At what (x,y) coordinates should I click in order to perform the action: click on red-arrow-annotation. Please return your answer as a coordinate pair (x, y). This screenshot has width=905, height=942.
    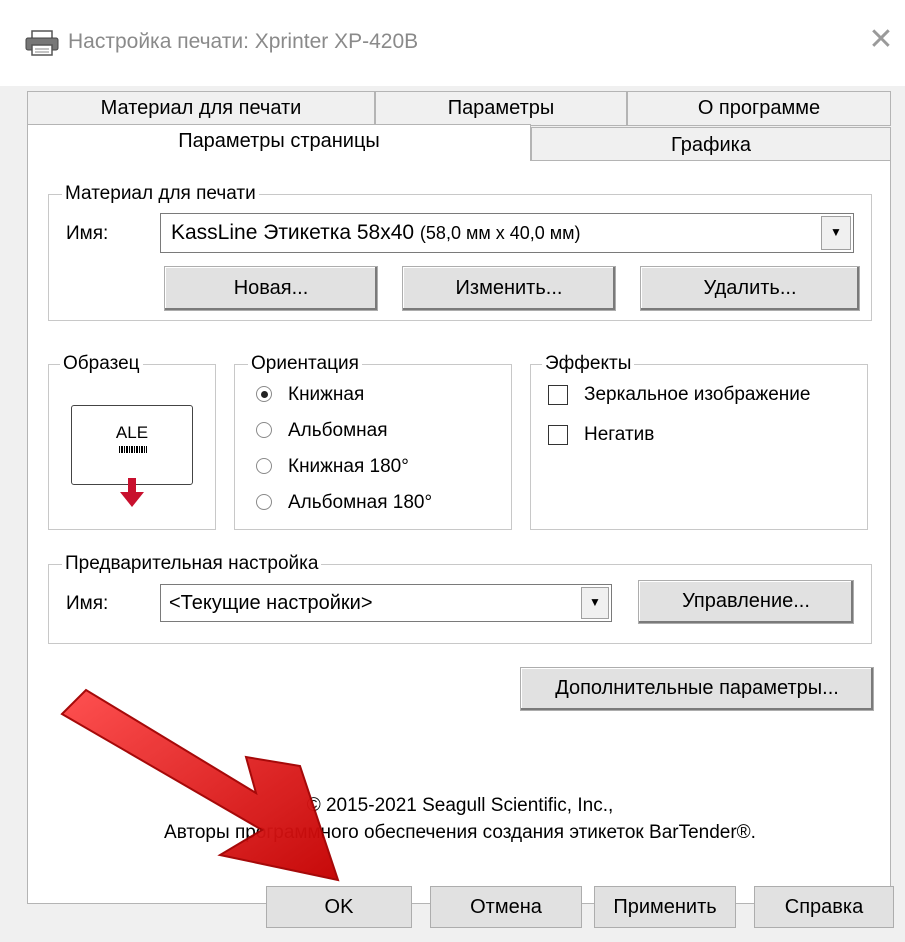
    Looking at the image, I should click on (200, 785).